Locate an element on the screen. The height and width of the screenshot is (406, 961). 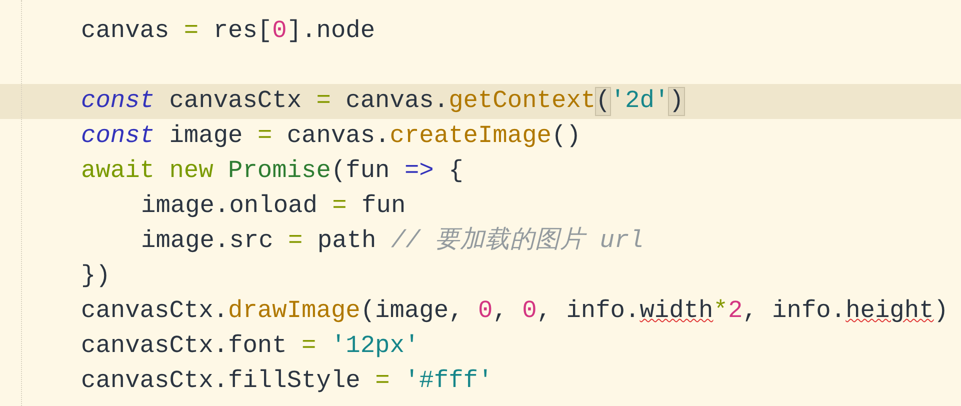
code-line: }) is located at coordinates (95, 276).